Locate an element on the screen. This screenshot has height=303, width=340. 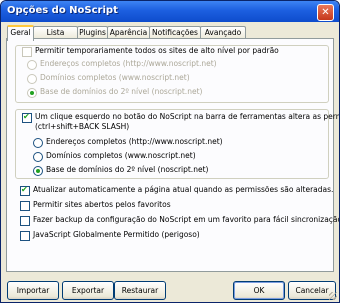
g1-radio-base-domain is located at coordinates (32, 93).